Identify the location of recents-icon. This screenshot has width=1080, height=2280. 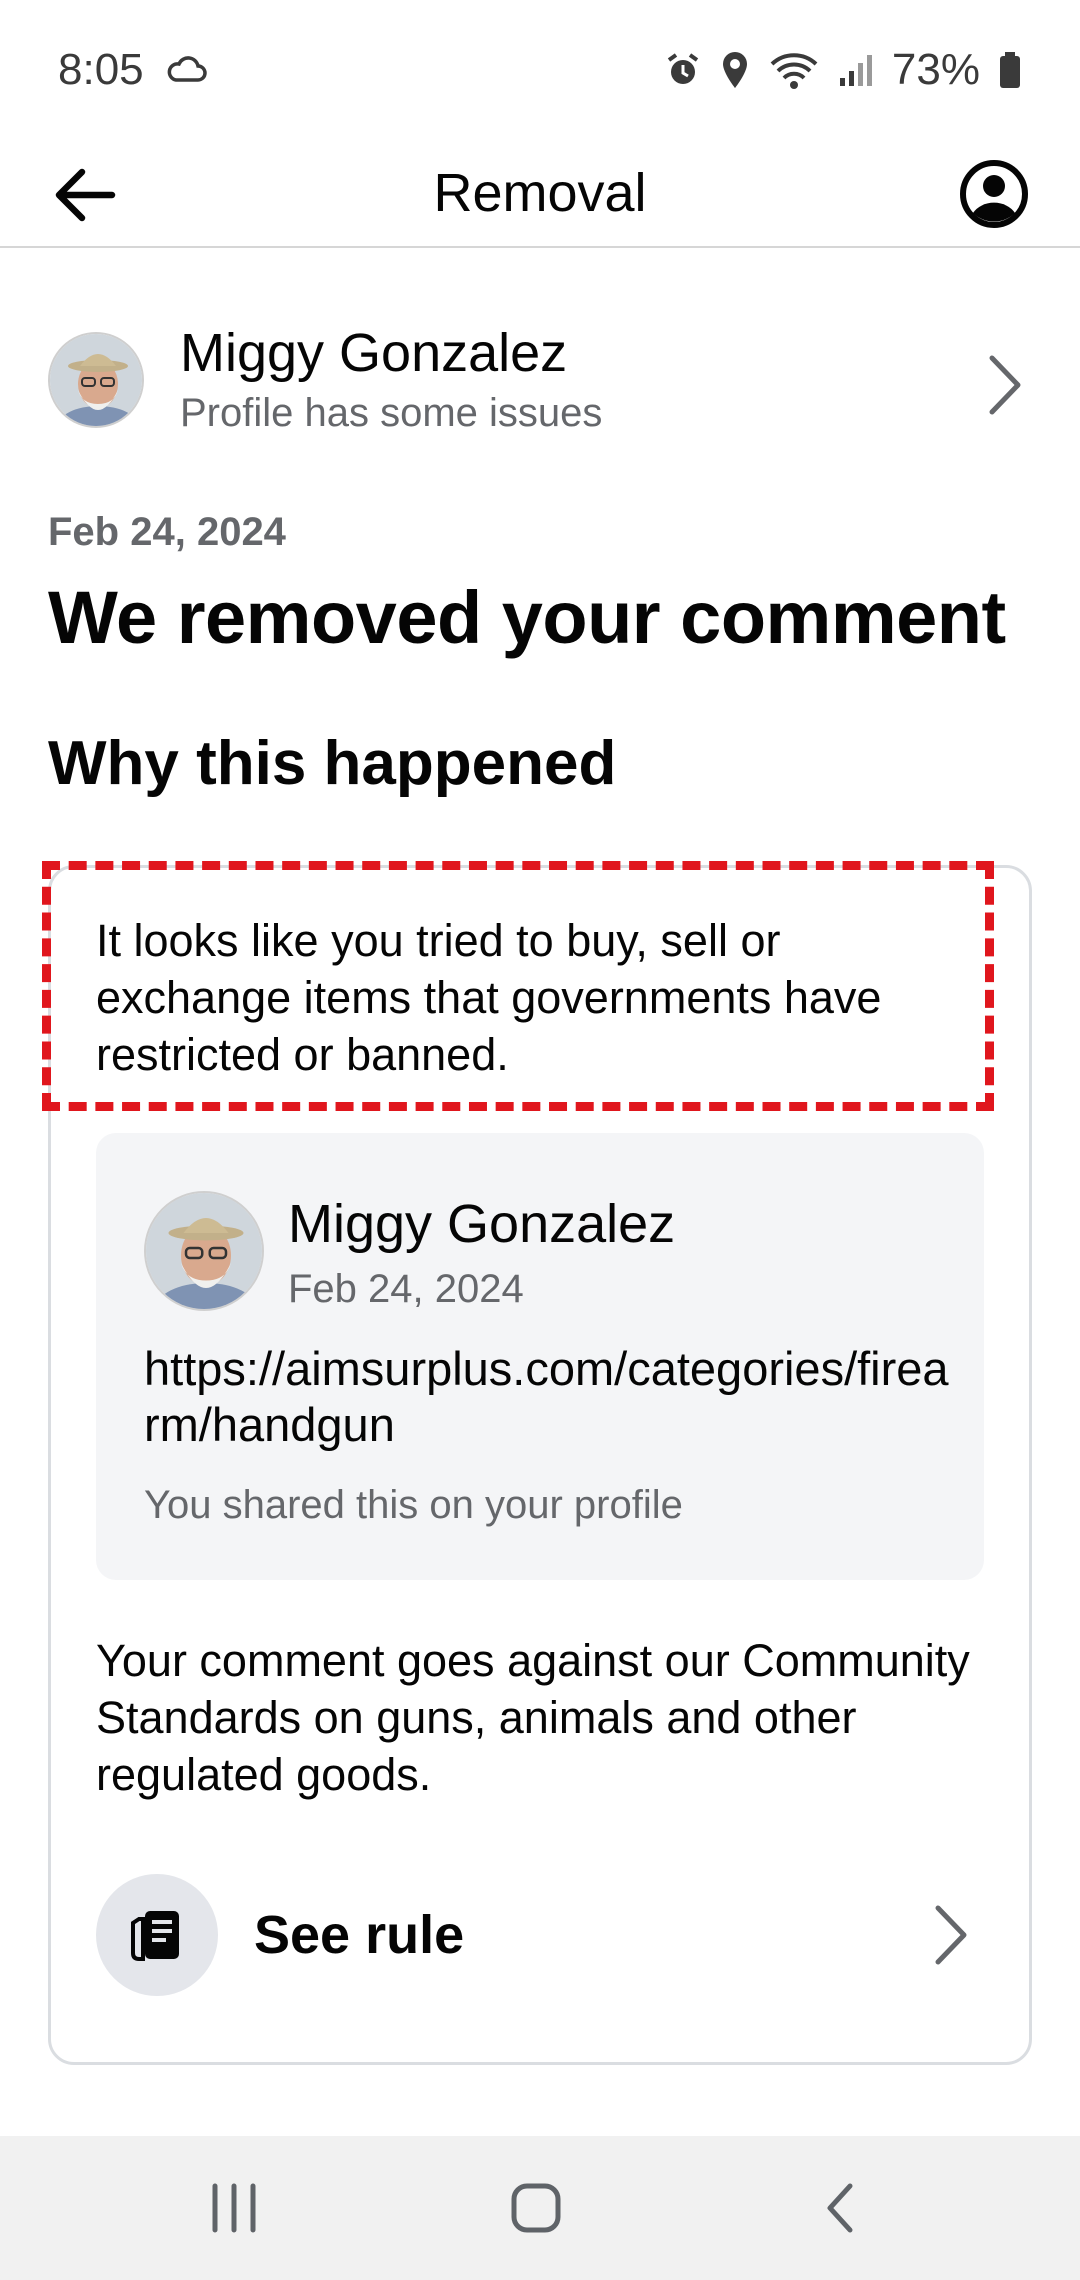
(234, 2208).